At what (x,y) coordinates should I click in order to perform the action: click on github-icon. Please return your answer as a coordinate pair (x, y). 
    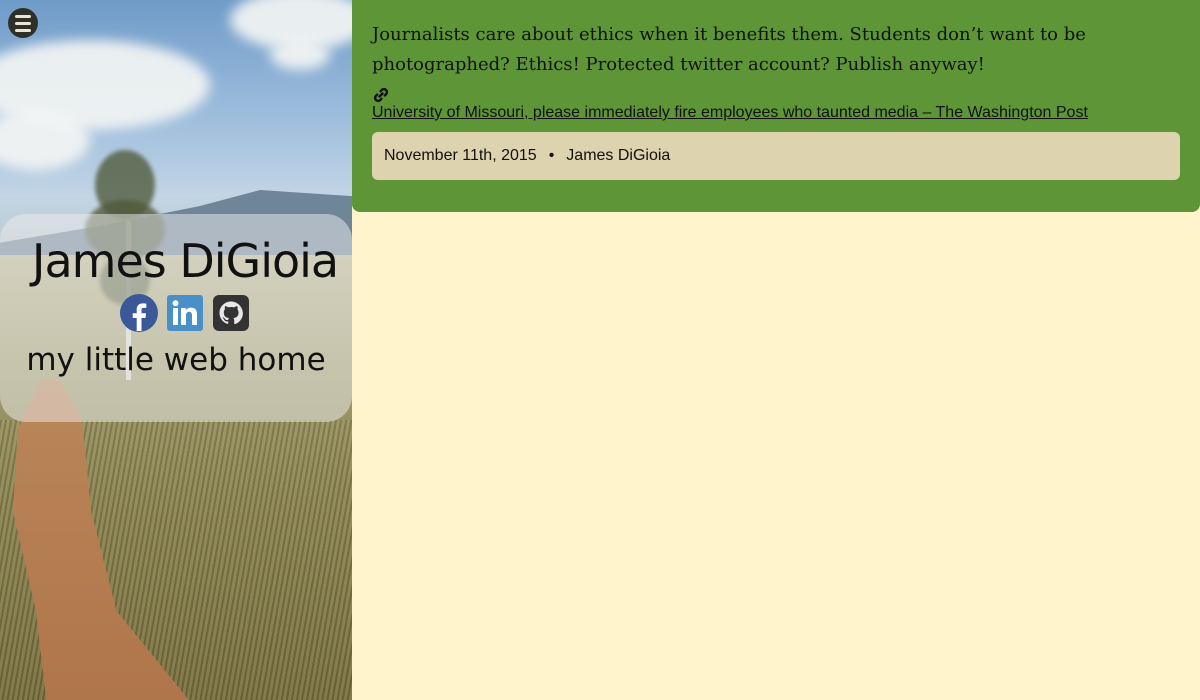
    Looking at the image, I should click on (231, 313).